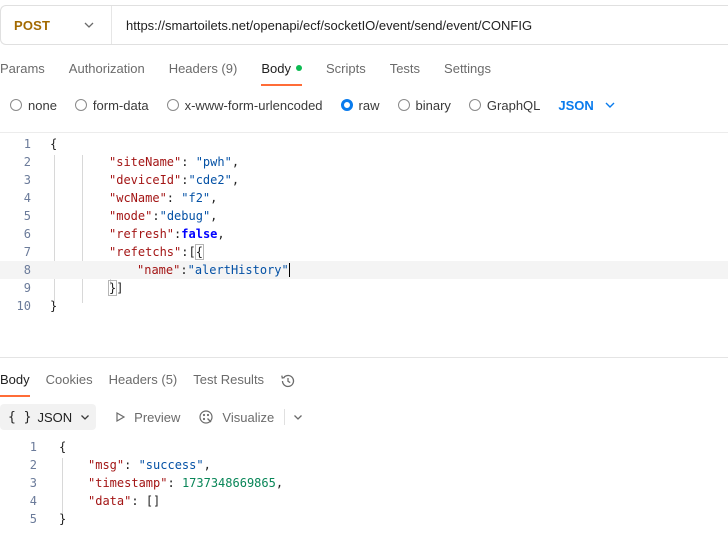 This screenshot has width=728, height=550. Describe the element at coordinates (213, 270) in the screenshot. I see `code-text: "name":"alertHistory"` at that location.